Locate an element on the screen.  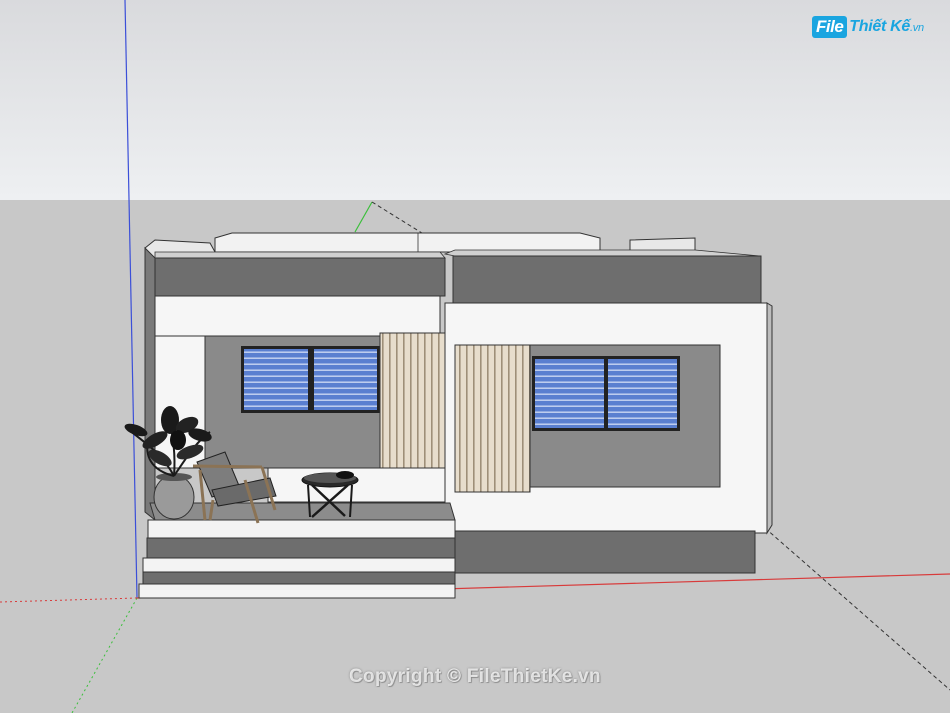
site-logo: File Thiết Kế.vn is located at coordinates (868, 27).